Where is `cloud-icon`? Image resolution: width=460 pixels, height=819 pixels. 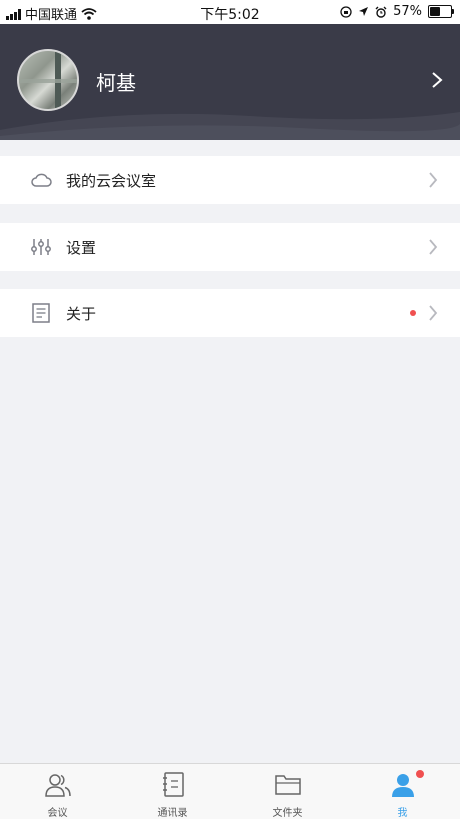
cloud-icon is located at coordinates (41, 180).